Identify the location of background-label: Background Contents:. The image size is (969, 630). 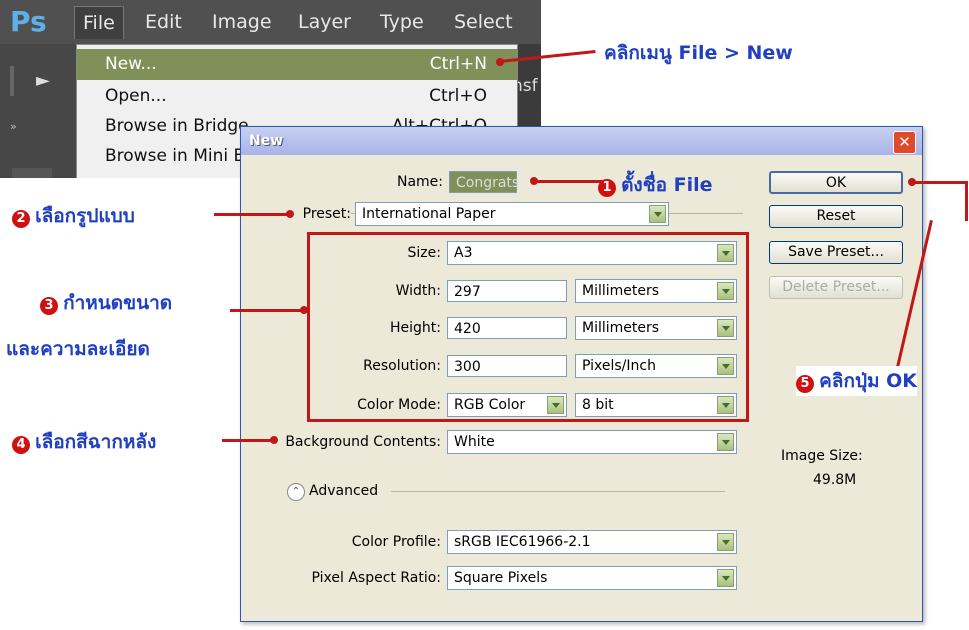
(363, 442).